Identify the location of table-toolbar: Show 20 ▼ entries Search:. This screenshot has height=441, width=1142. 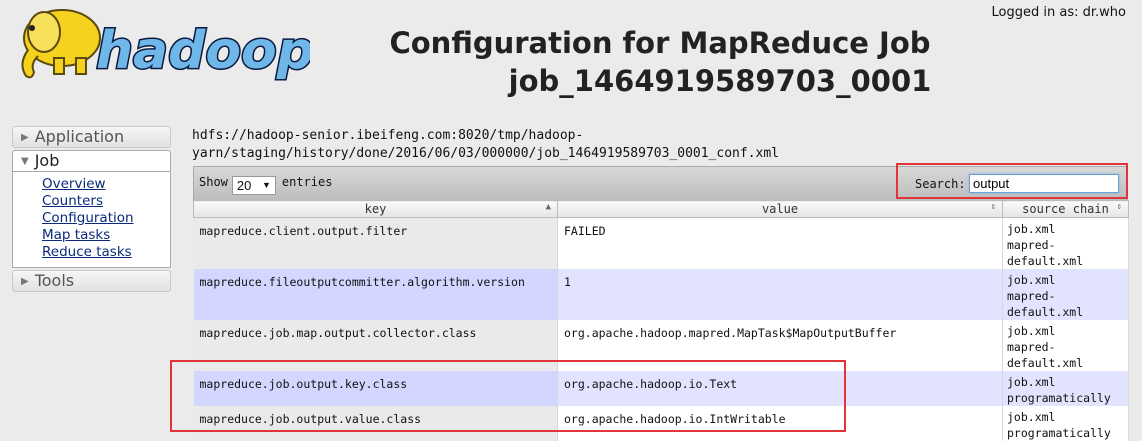
(660, 183).